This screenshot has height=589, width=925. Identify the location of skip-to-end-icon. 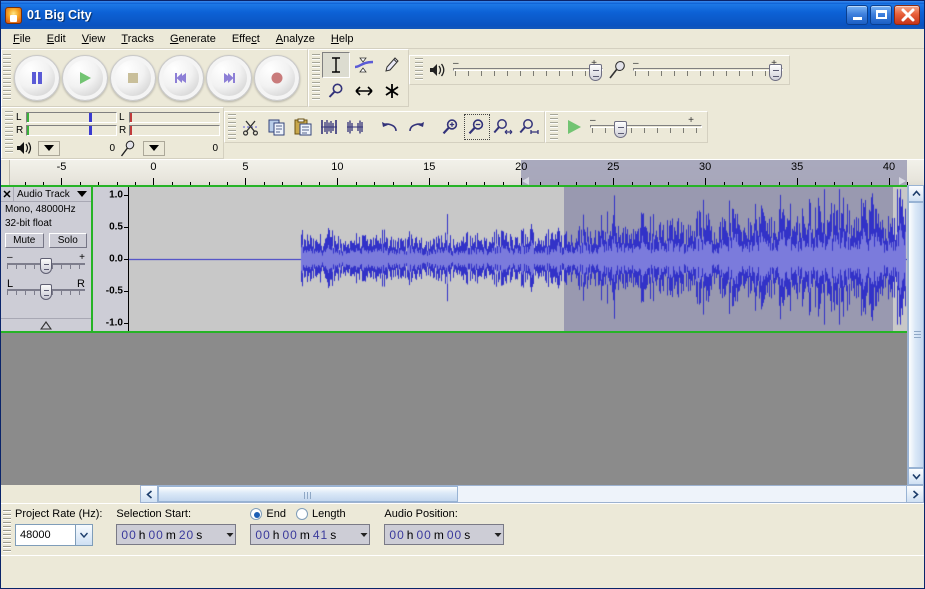
(229, 78).